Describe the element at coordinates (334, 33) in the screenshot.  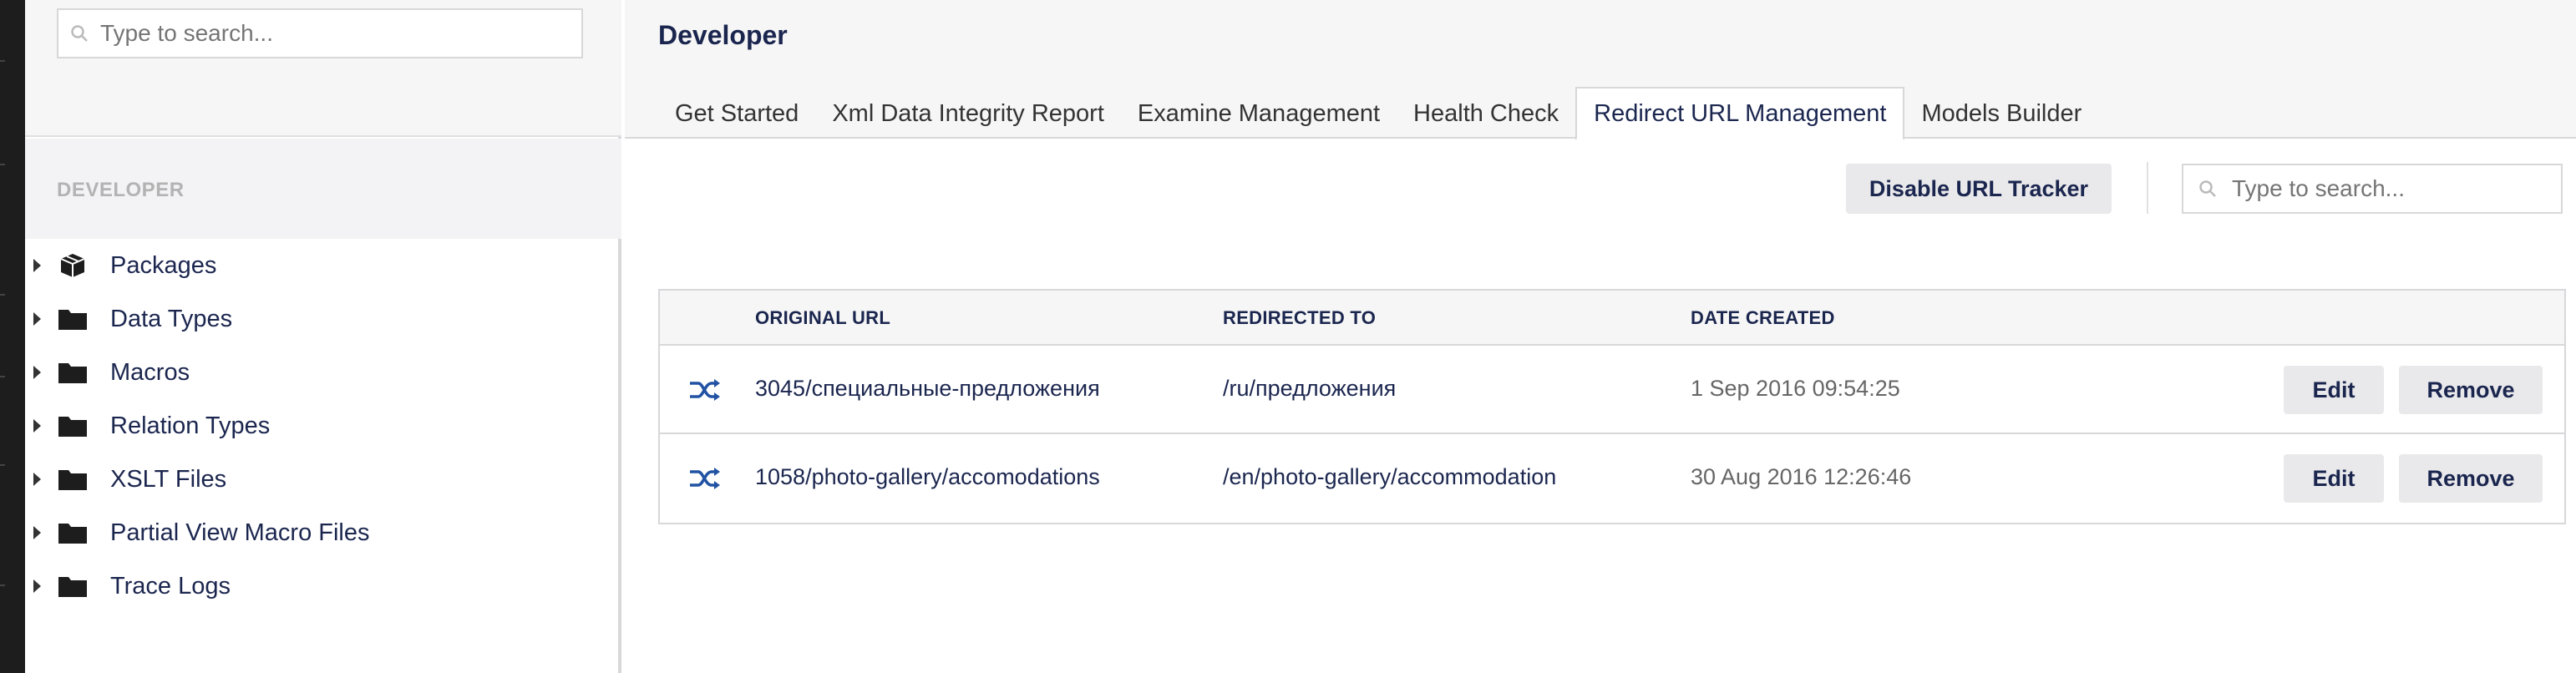
I see `tree-search-input` at that location.